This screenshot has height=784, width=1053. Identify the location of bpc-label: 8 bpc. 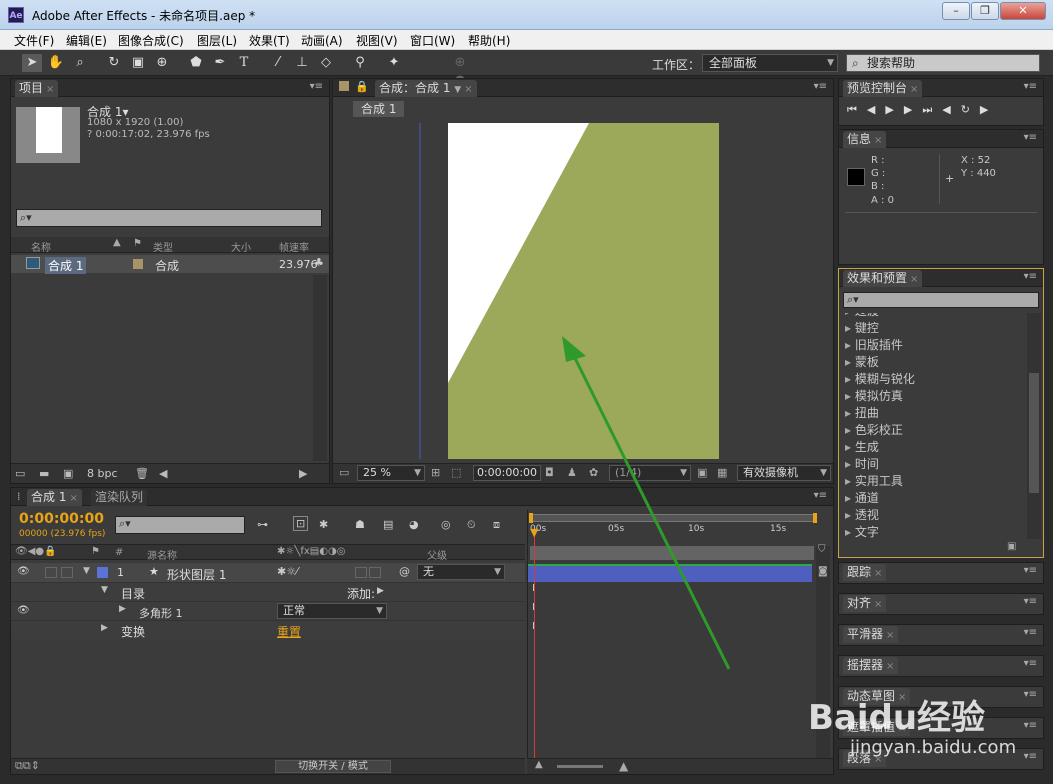
(102, 473).